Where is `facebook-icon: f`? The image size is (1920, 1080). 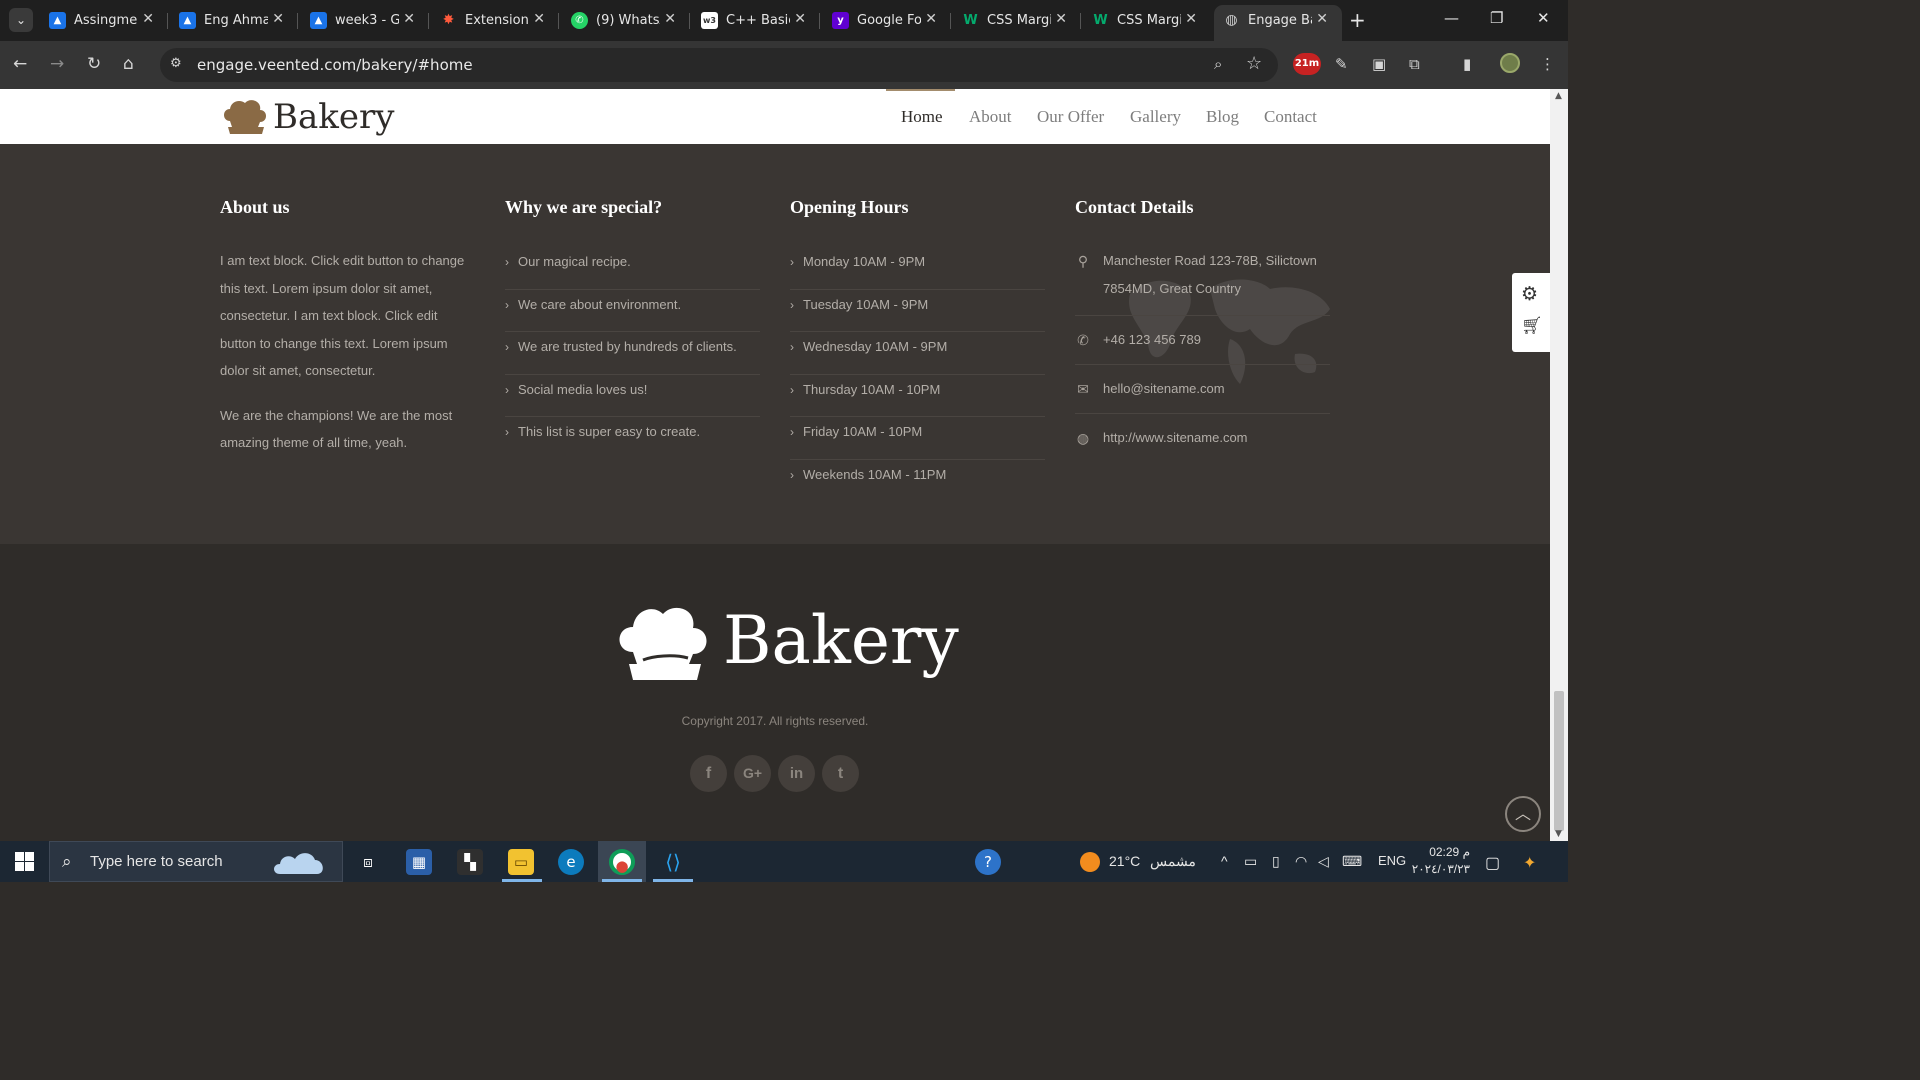
facebook-icon: f is located at coordinates (708, 773).